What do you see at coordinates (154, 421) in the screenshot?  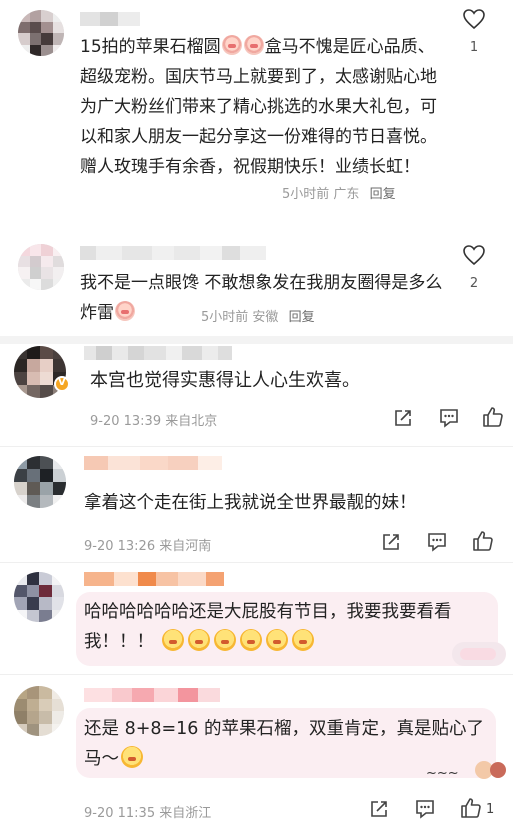 I see `comment-meta: 9-20 13:39 来自北京` at bounding box center [154, 421].